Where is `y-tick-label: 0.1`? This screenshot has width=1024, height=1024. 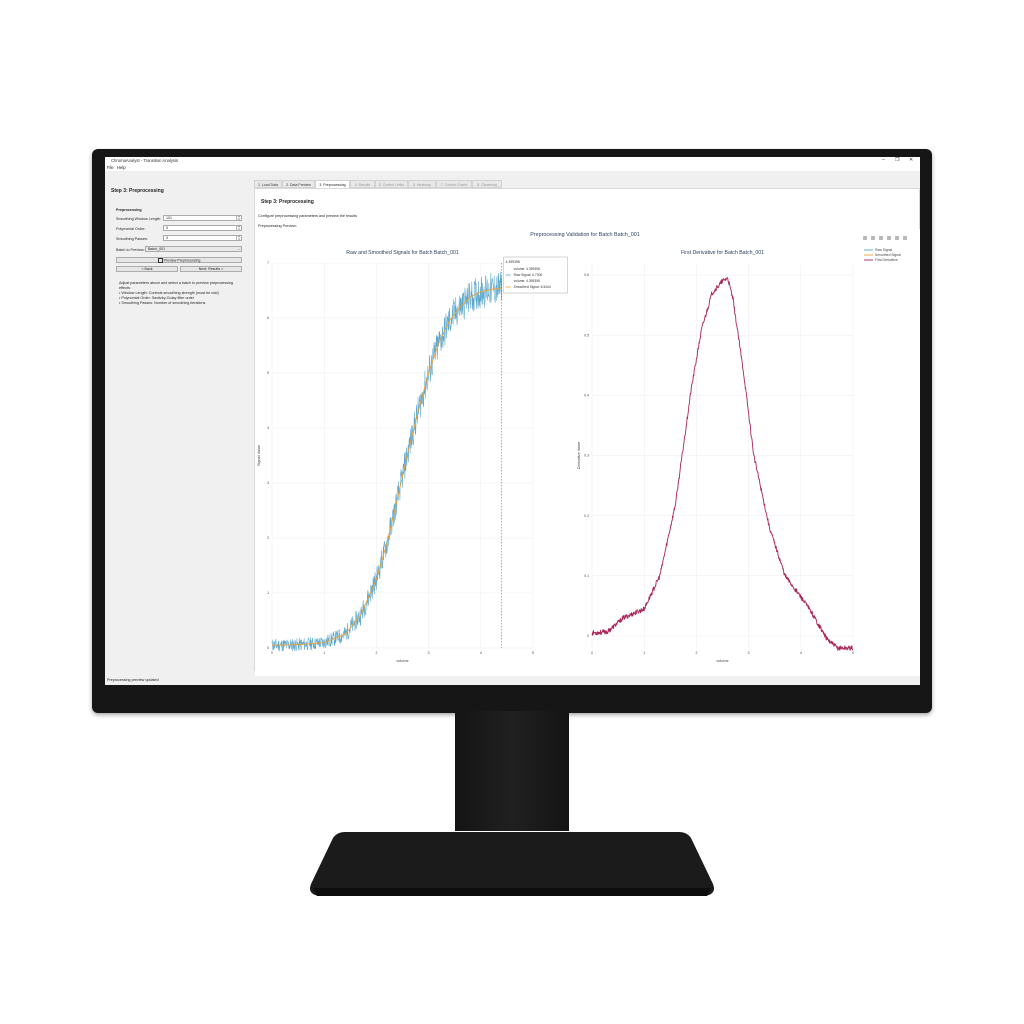
y-tick-label: 0.1 is located at coordinates (586, 576).